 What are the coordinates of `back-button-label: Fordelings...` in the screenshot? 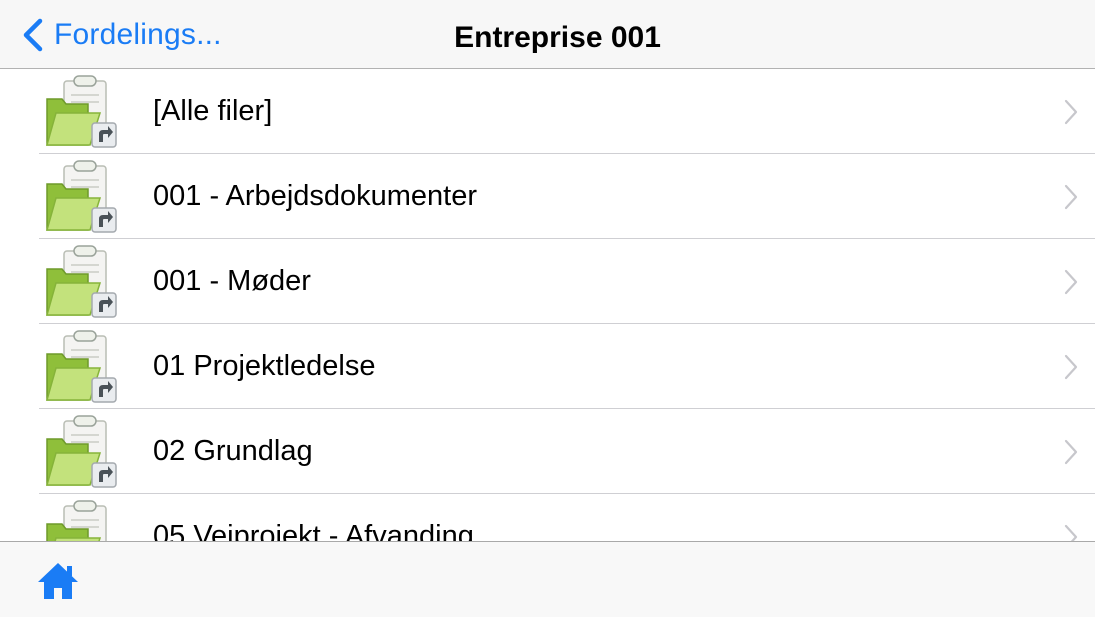 It's located at (138, 34).